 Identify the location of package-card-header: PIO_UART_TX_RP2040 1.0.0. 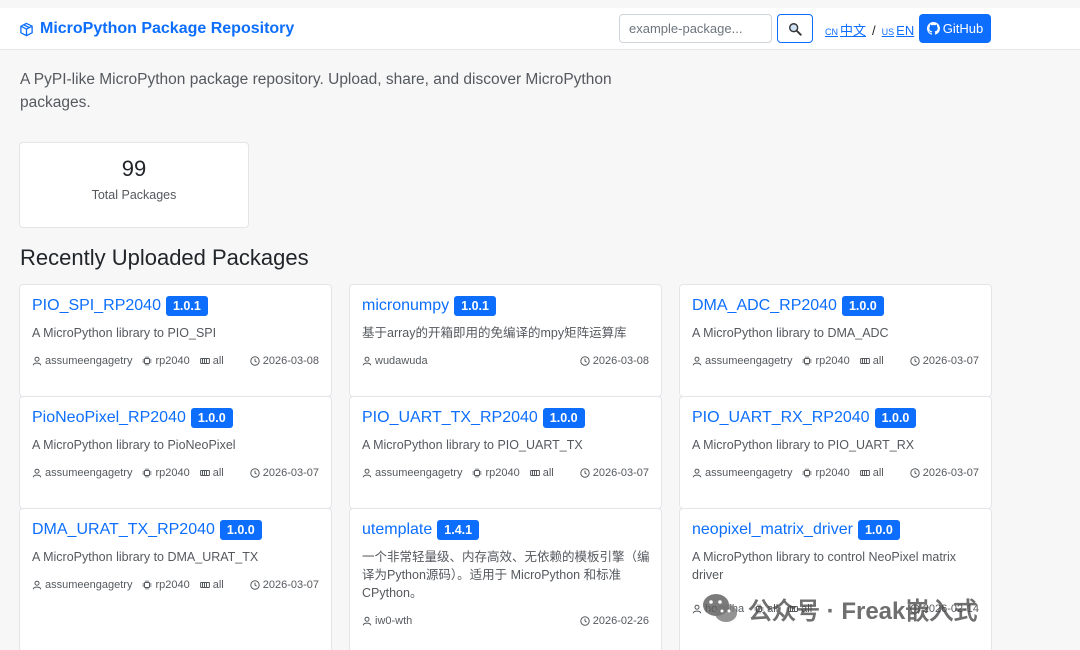
(473, 418).